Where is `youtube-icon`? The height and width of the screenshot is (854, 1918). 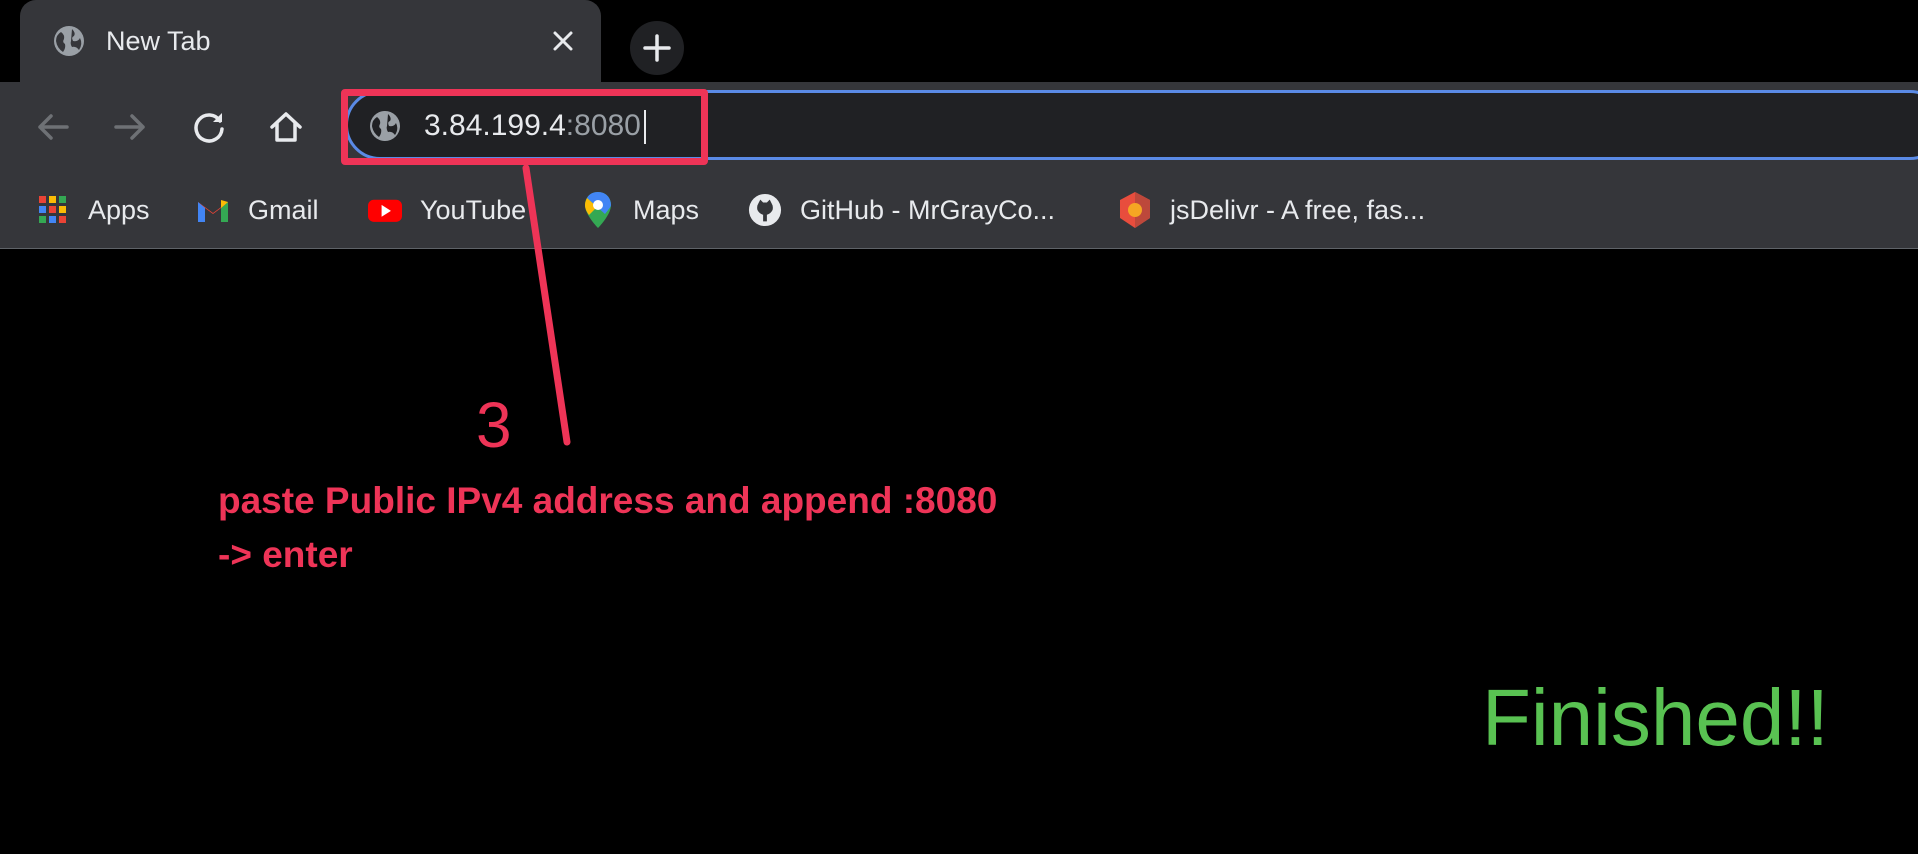 youtube-icon is located at coordinates (385, 210).